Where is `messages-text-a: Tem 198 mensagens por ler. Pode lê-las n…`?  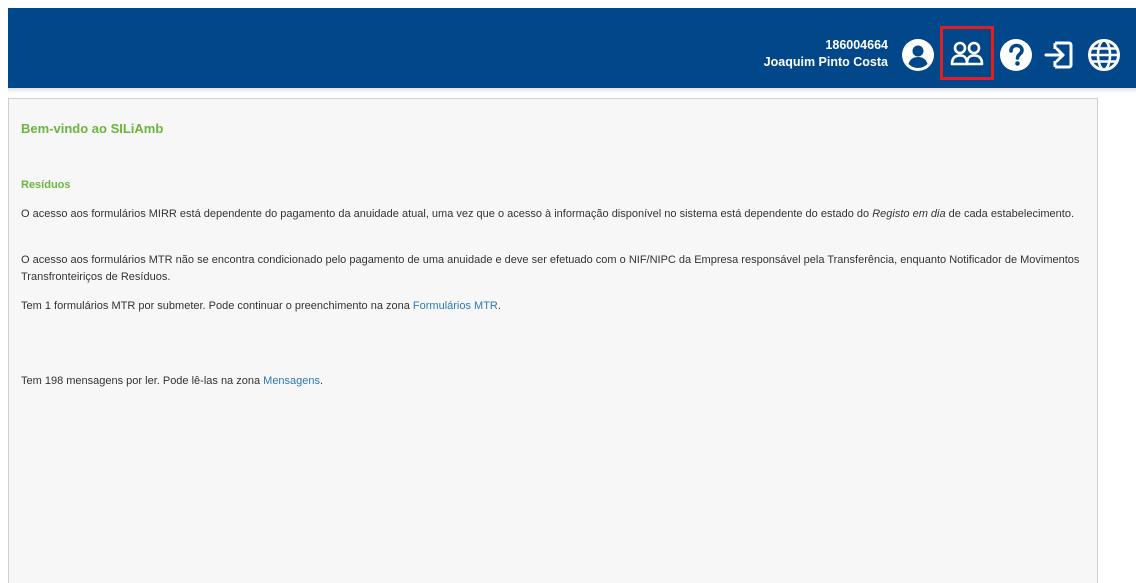 messages-text-a: Tem 198 mensagens por ler. Pode lê-las n… is located at coordinates (142, 381).